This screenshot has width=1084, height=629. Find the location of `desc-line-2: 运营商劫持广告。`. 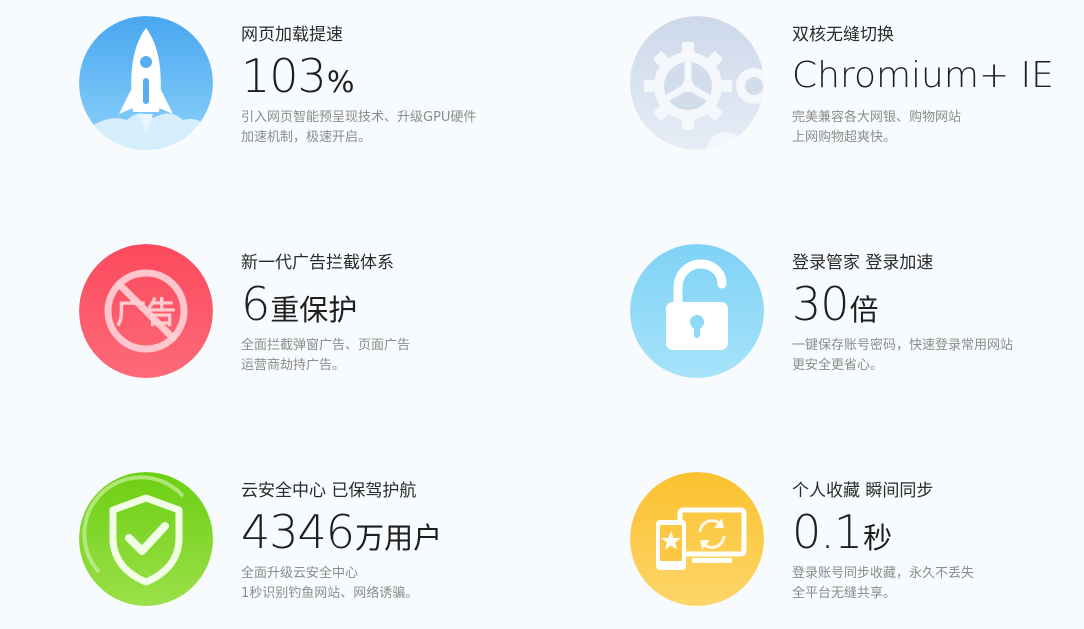

desc-line-2: 运营商劫持广告。 is located at coordinates (293, 365).